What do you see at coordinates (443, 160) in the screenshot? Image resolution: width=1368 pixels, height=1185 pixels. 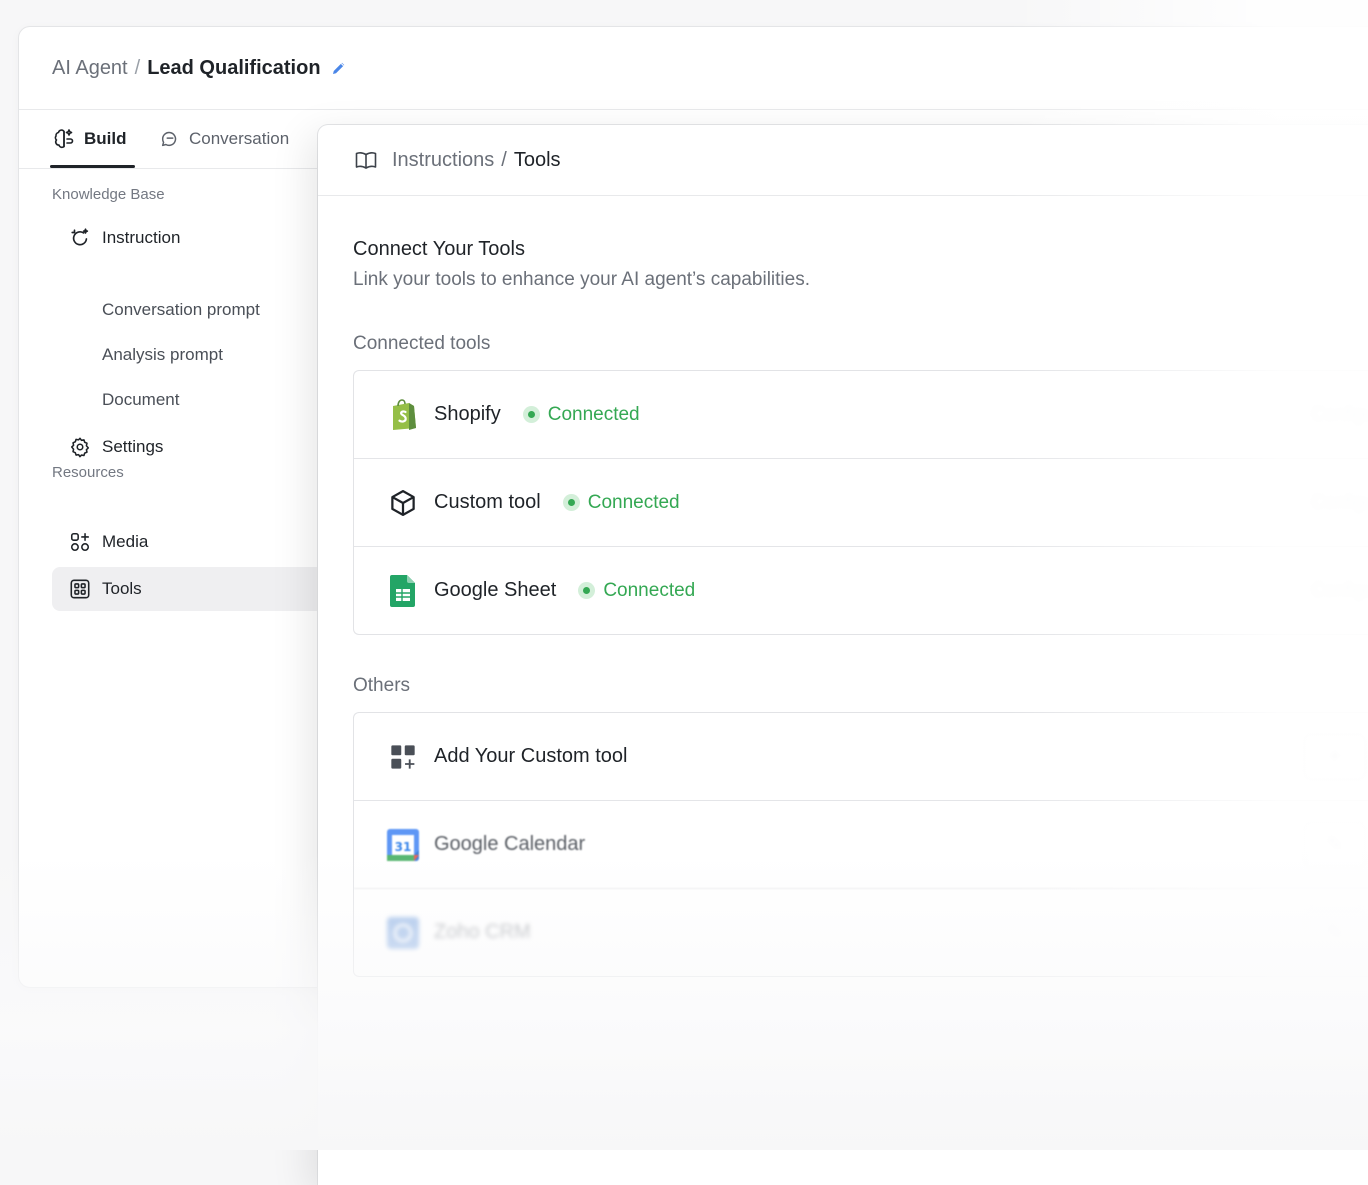 I see `panel-breadcrumb-parent: Instructions` at bounding box center [443, 160].